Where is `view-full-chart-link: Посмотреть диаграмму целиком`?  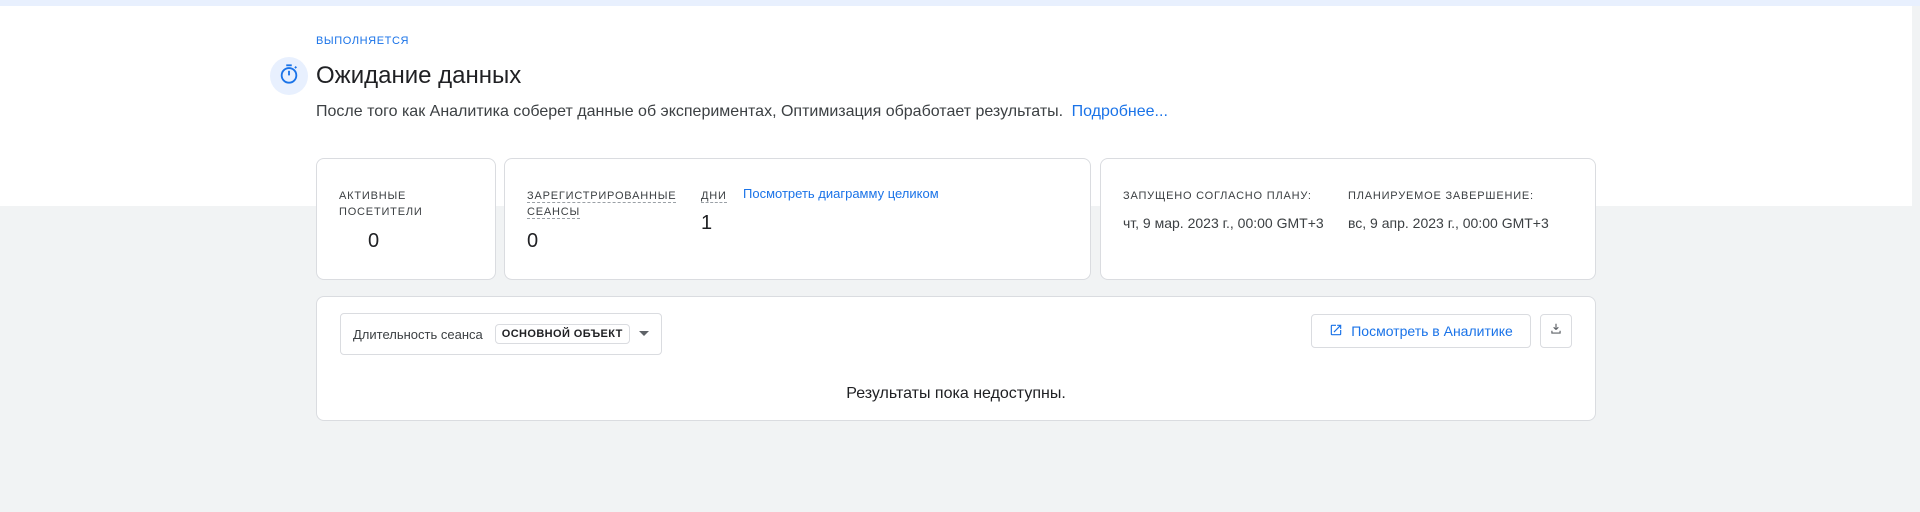
view-full-chart-link: Посмотреть диаграмму целиком is located at coordinates (841, 193).